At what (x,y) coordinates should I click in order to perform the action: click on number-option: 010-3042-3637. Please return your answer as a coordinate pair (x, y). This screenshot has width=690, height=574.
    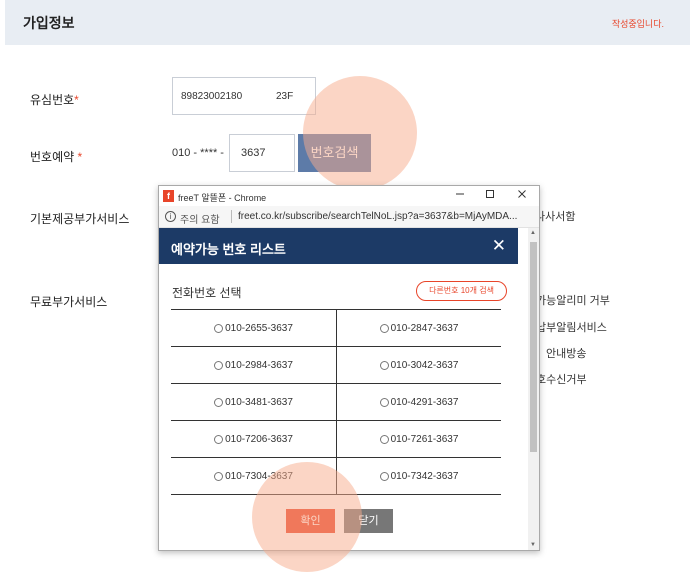
    Looking at the image, I should click on (418, 365).